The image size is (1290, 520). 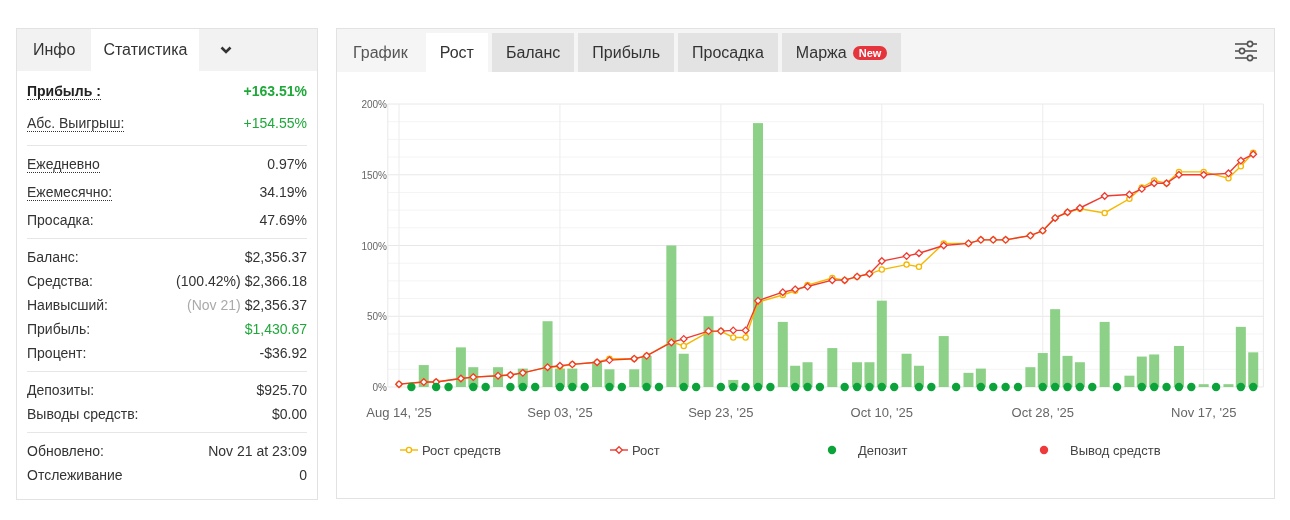 What do you see at coordinates (374, 246) in the screenshot?
I see `y-axis-label: 100%` at bounding box center [374, 246].